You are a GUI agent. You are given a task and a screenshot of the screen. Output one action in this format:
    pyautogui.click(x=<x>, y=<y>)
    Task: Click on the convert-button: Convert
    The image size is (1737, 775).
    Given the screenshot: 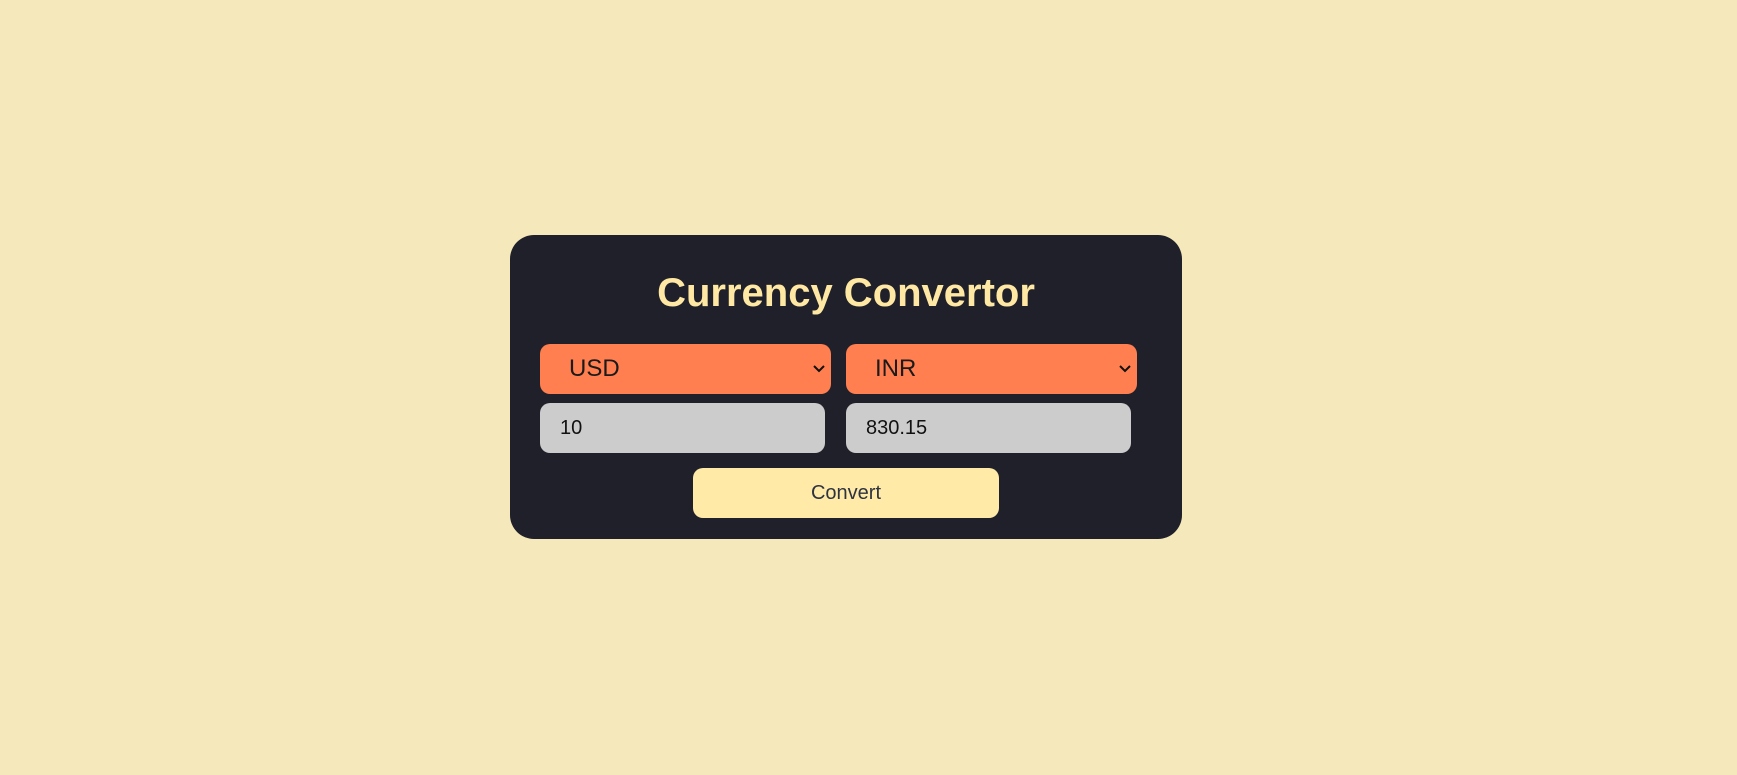 What is the action you would take?
    pyautogui.click(x=846, y=493)
    